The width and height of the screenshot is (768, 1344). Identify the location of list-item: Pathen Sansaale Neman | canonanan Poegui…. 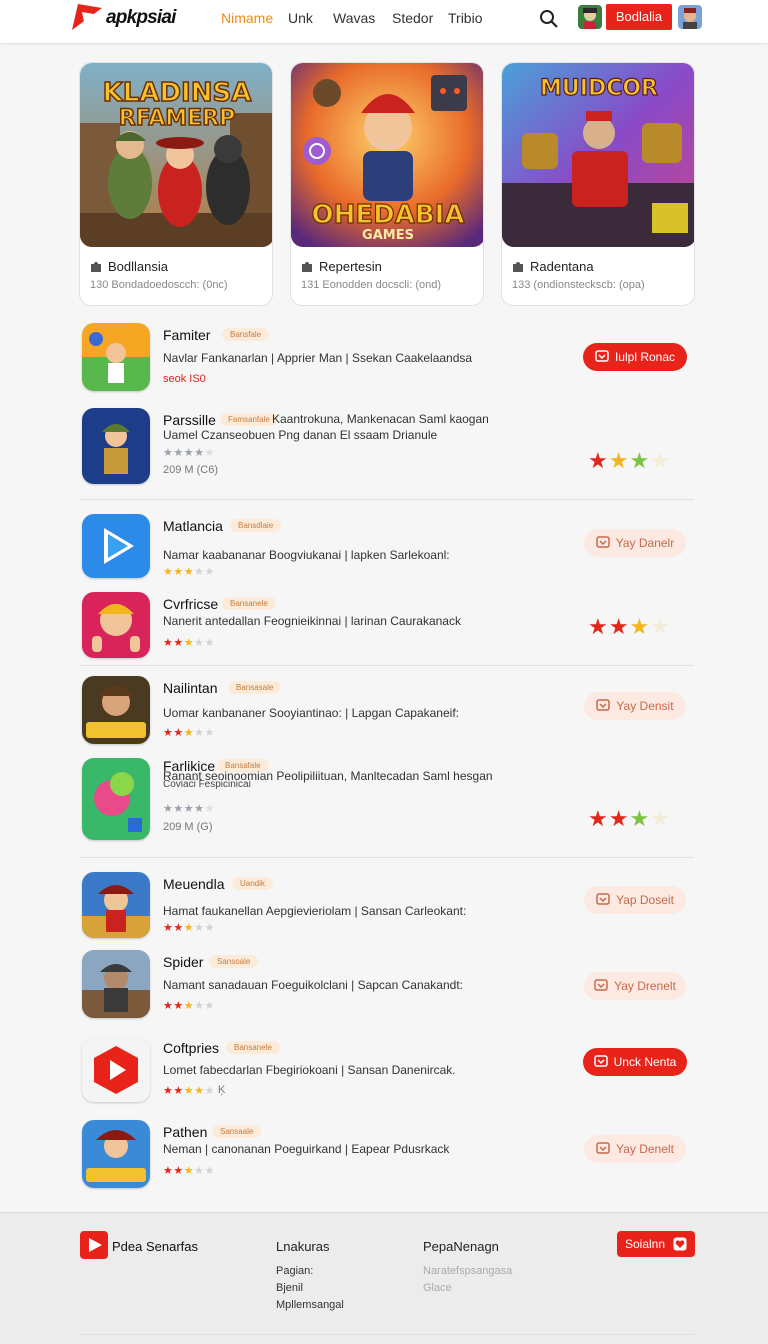
(388, 1155).